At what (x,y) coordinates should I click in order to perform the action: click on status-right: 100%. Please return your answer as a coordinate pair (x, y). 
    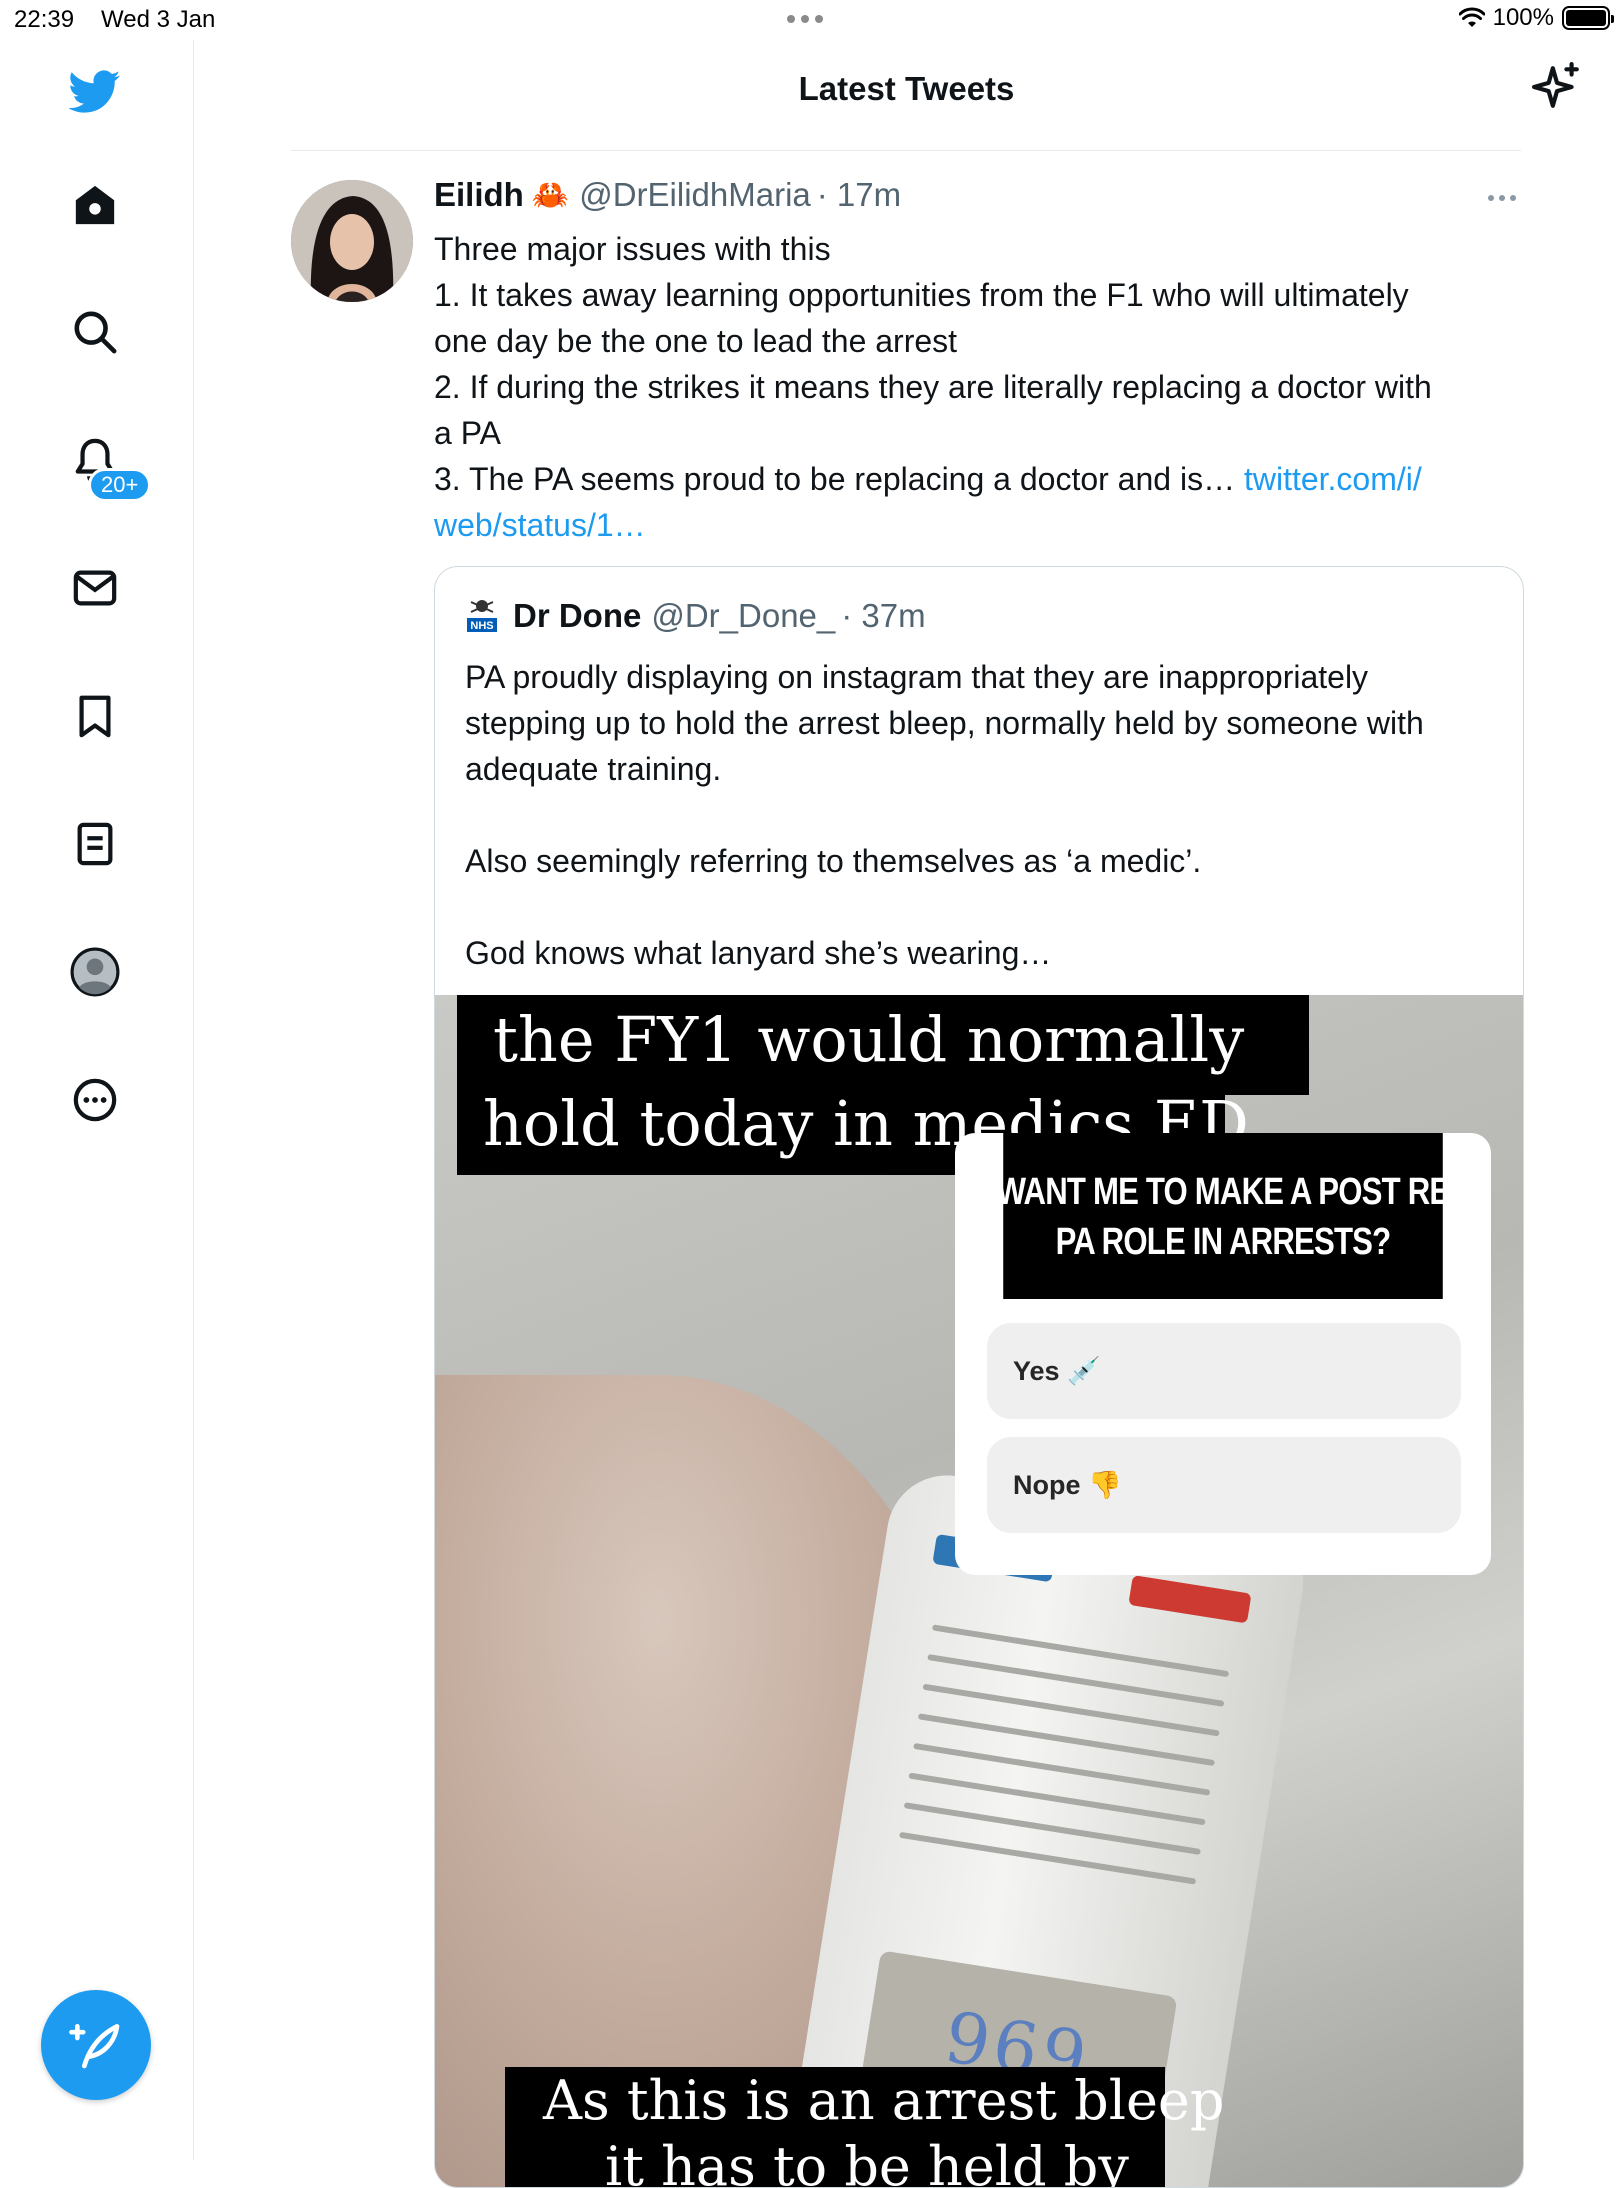
    Looking at the image, I should click on (1536, 18).